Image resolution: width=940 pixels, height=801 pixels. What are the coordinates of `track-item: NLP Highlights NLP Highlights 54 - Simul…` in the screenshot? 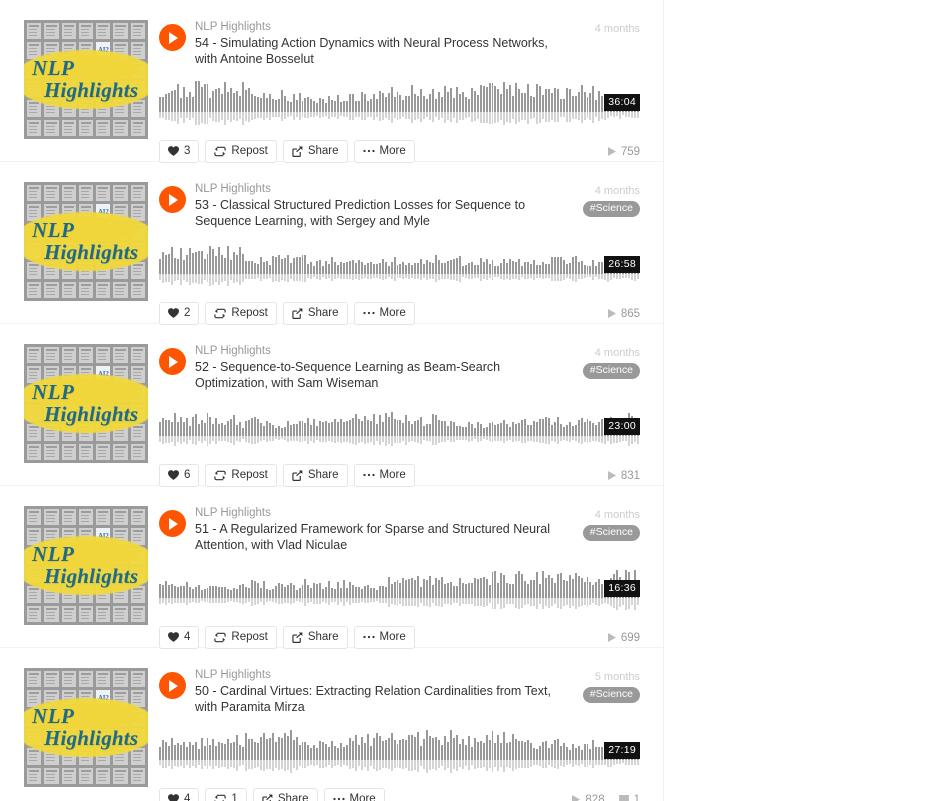 It's located at (331, 81).